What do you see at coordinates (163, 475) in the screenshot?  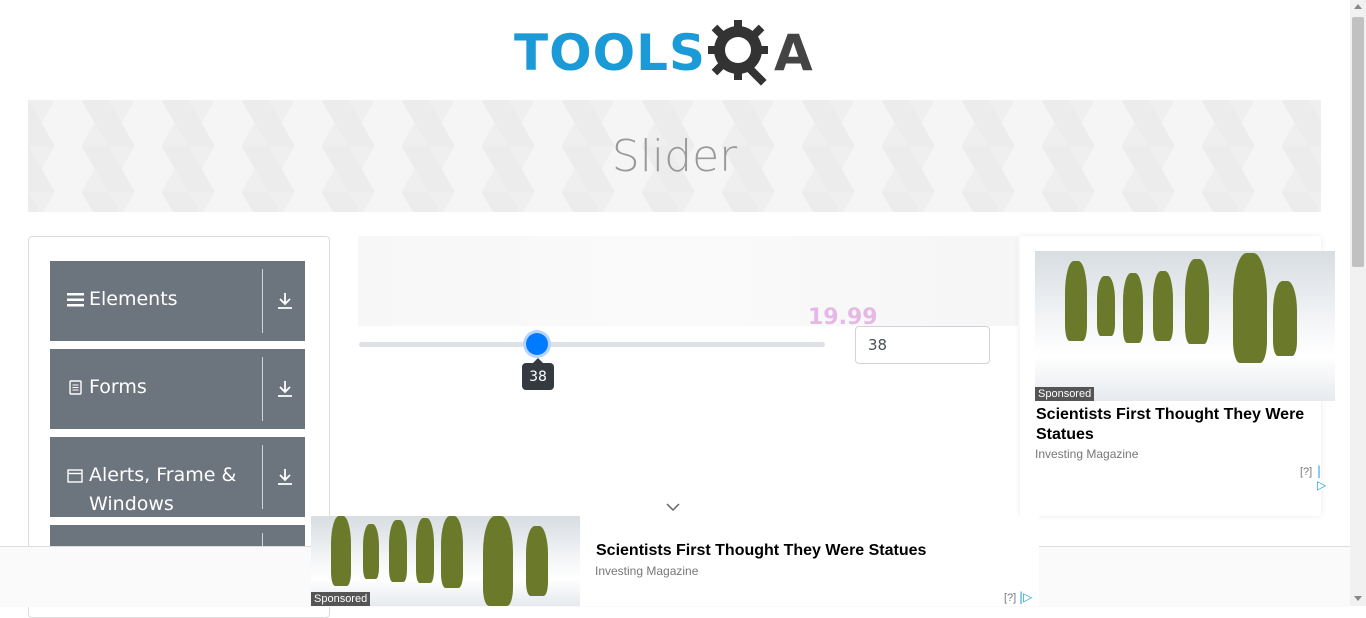 I see `nav-group-label-line1: Alerts, Frame &` at bounding box center [163, 475].